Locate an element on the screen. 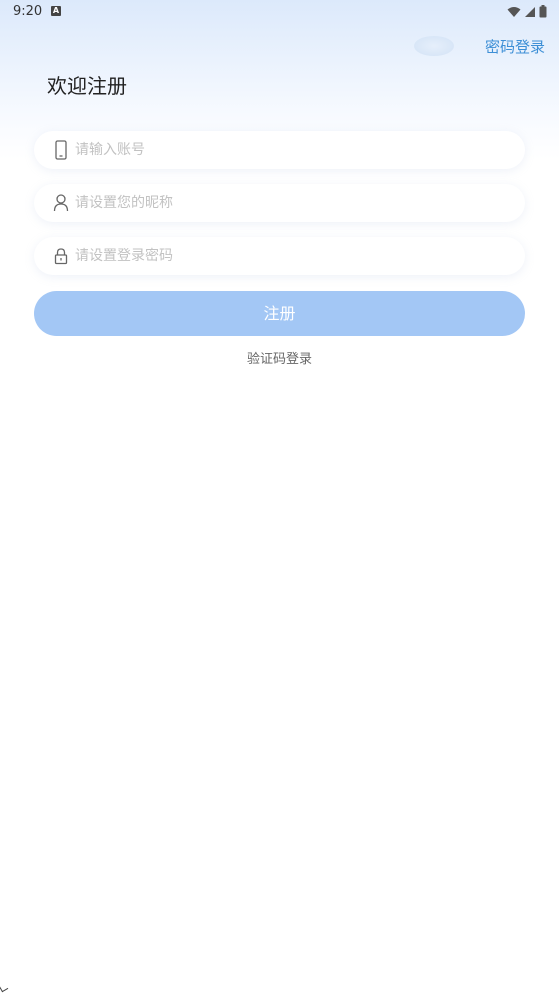 Image resolution: width=559 pixels, height=993 pixels. account-field is located at coordinates (279, 150).